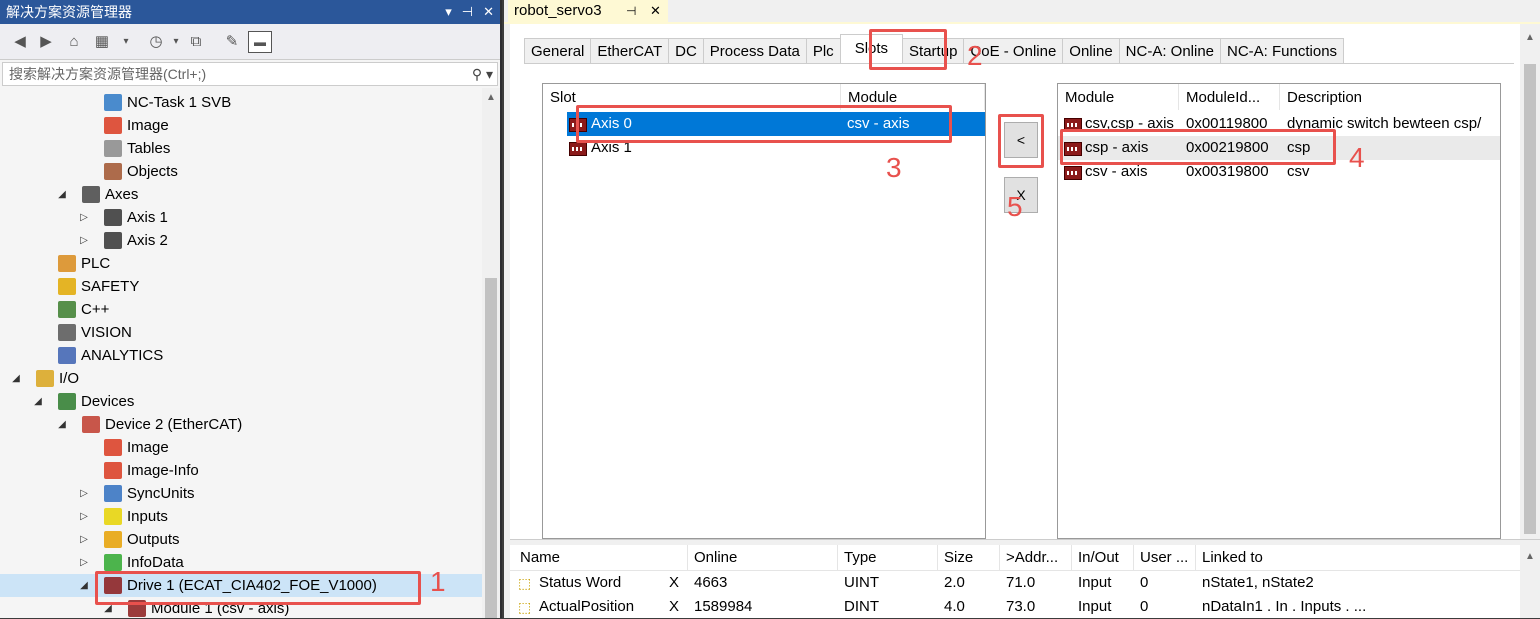 Image resolution: width=1540 pixels, height=619 pixels. I want to click on tree-node: ▷ SyncUnits, so click(241, 493).